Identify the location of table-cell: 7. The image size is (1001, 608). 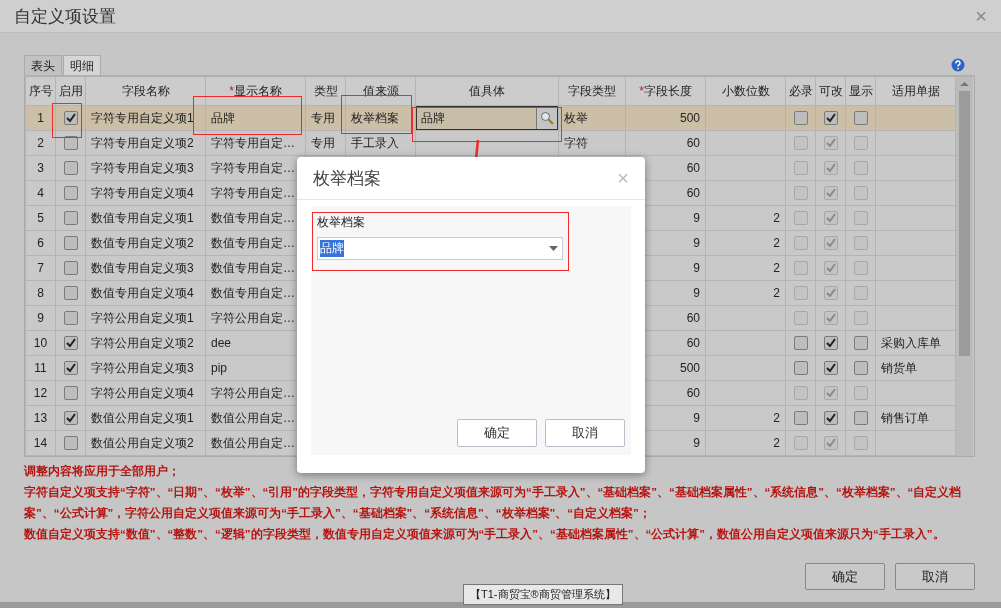
(40, 268).